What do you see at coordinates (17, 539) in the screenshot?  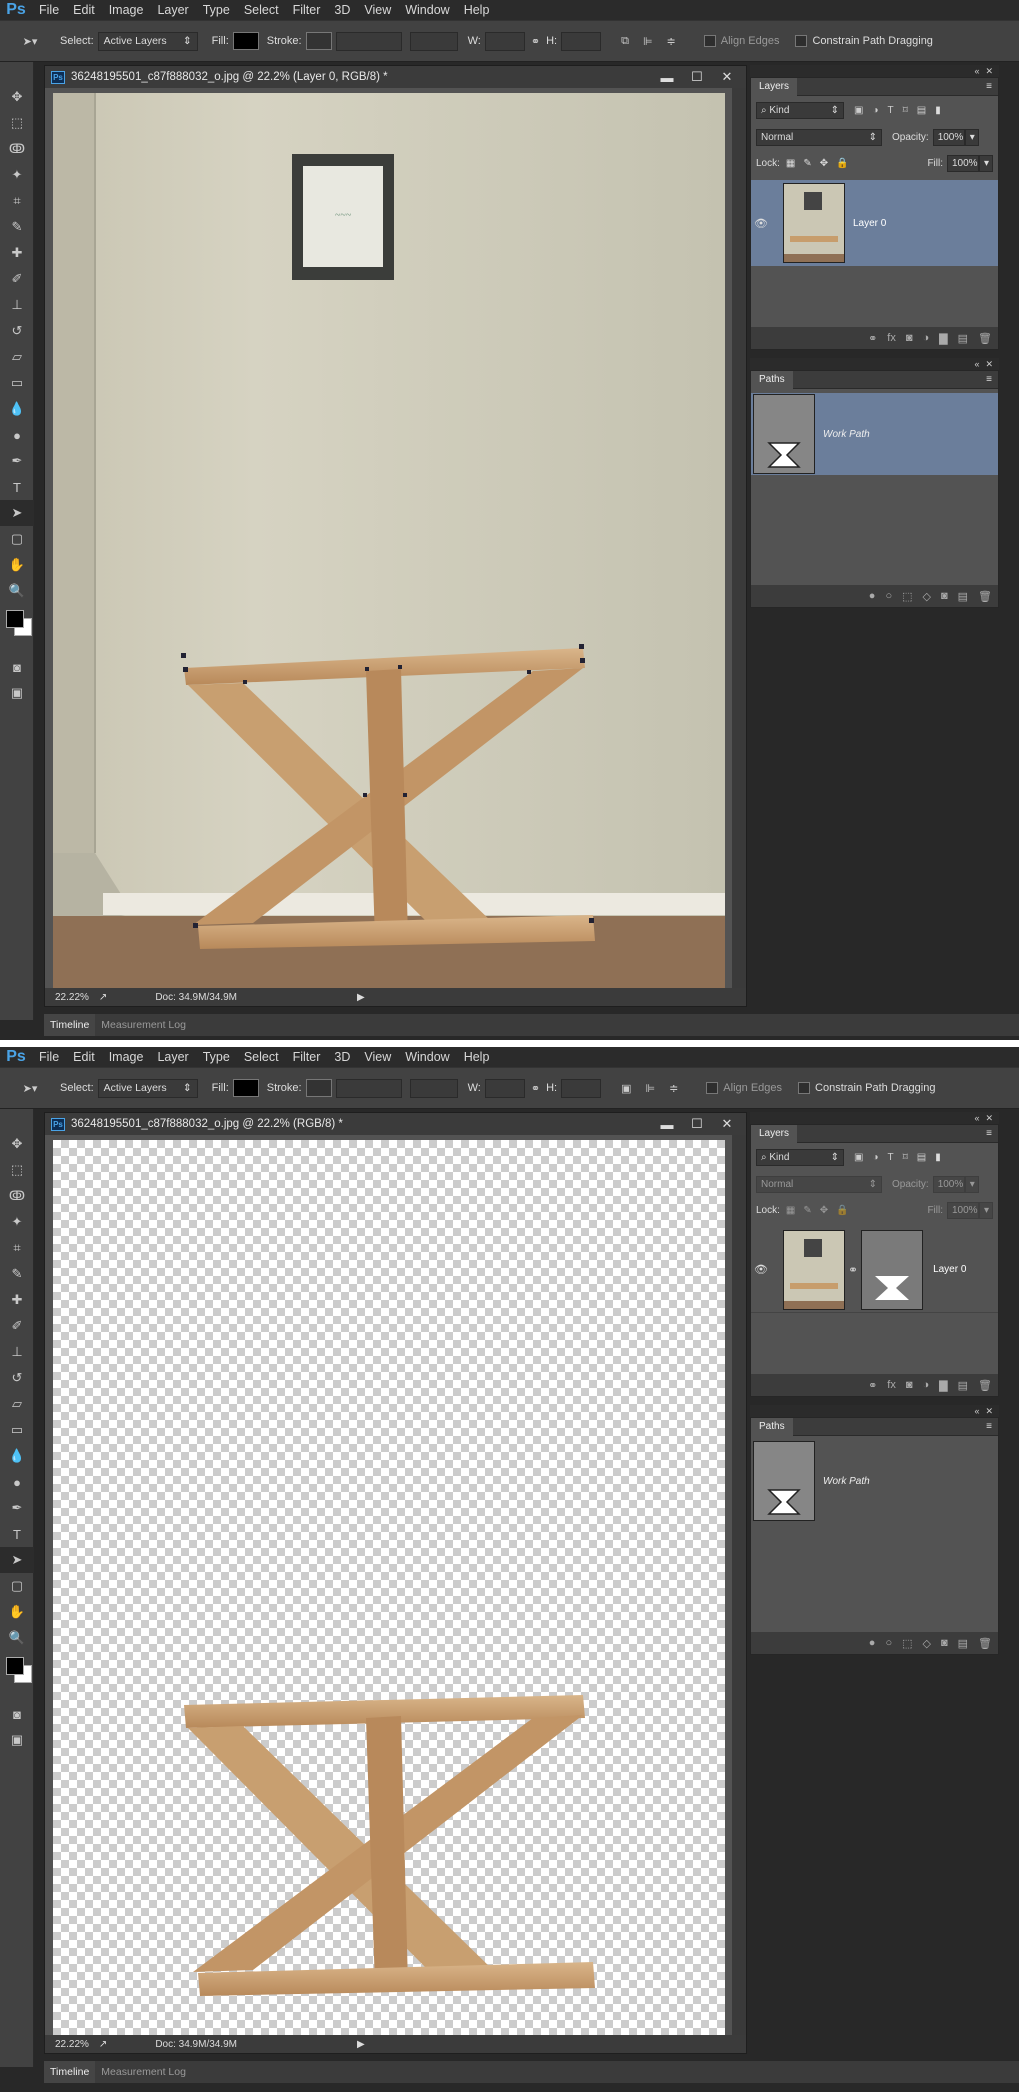 I see `rectangle-tool: ▢` at bounding box center [17, 539].